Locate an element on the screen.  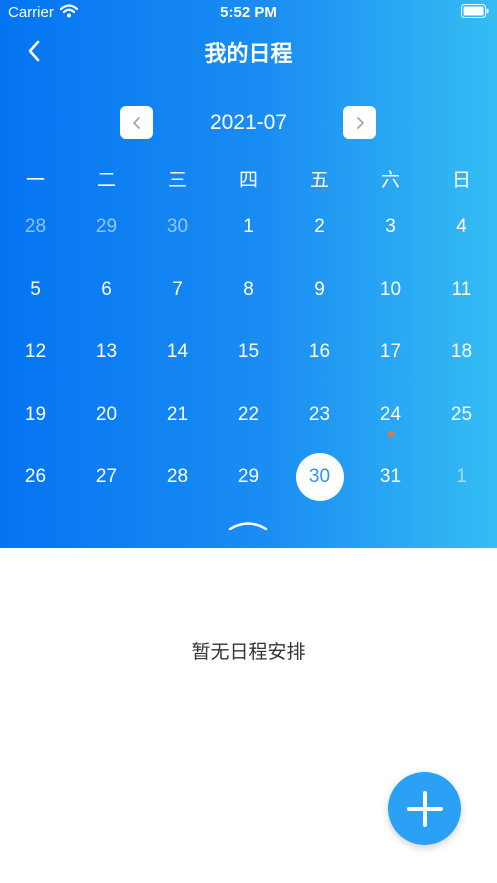
calendar-day: 27 is located at coordinates (106, 477).